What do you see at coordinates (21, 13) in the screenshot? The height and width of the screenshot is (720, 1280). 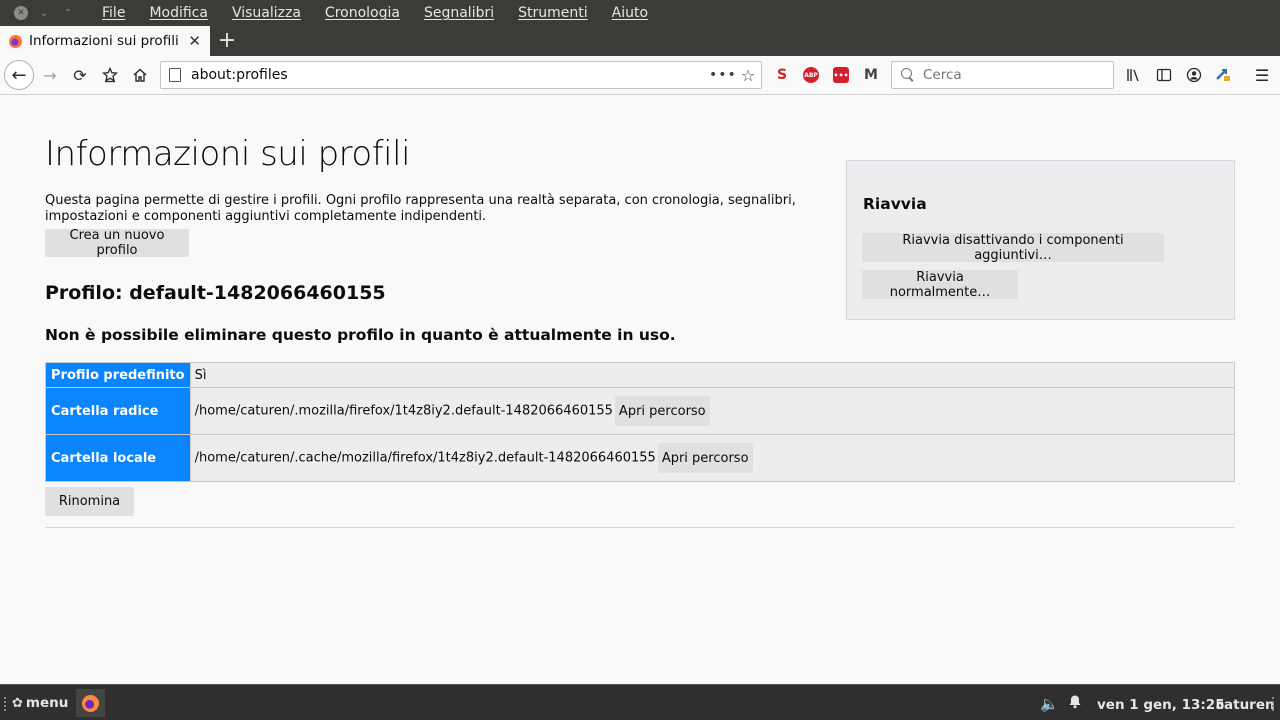 I see `close-window-icon: ✕` at bounding box center [21, 13].